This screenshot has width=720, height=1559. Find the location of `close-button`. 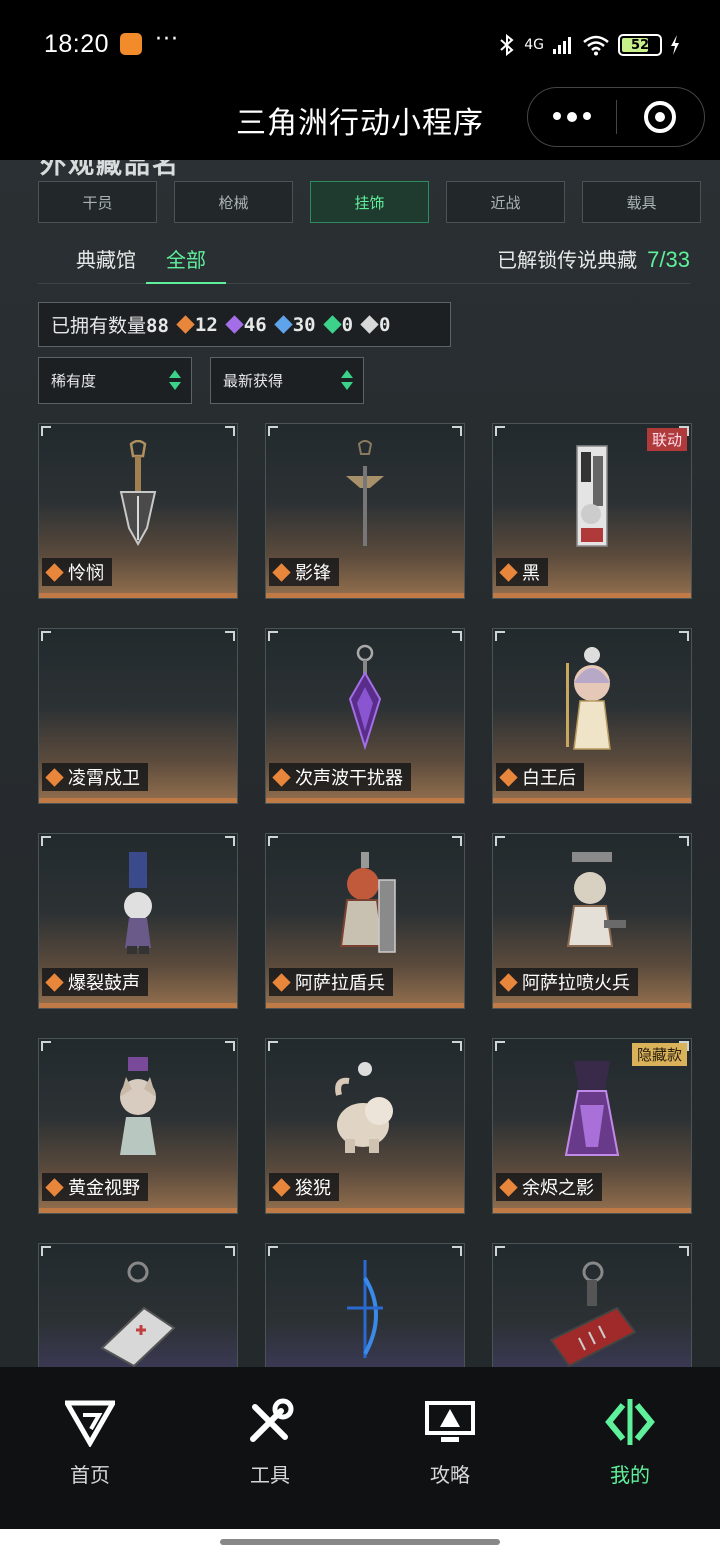

close-button is located at coordinates (661, 117).